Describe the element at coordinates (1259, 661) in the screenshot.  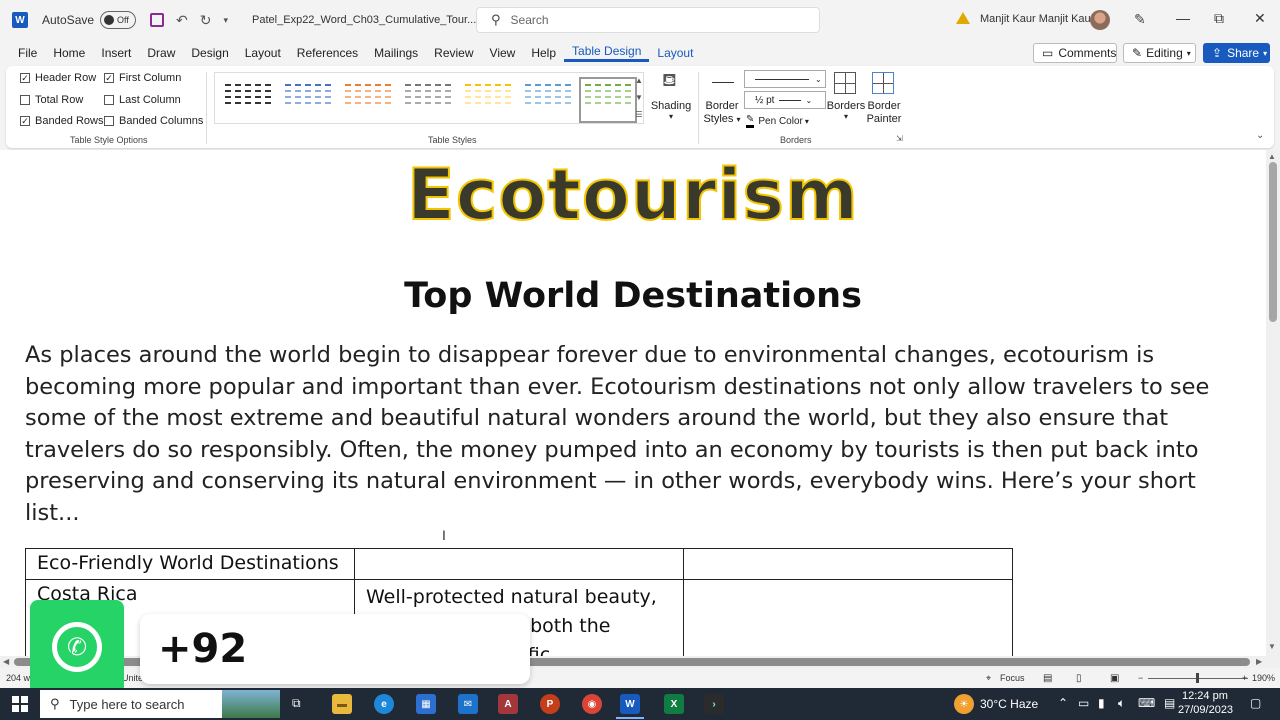
I see `scroll-right-icon: ▶` at that location.